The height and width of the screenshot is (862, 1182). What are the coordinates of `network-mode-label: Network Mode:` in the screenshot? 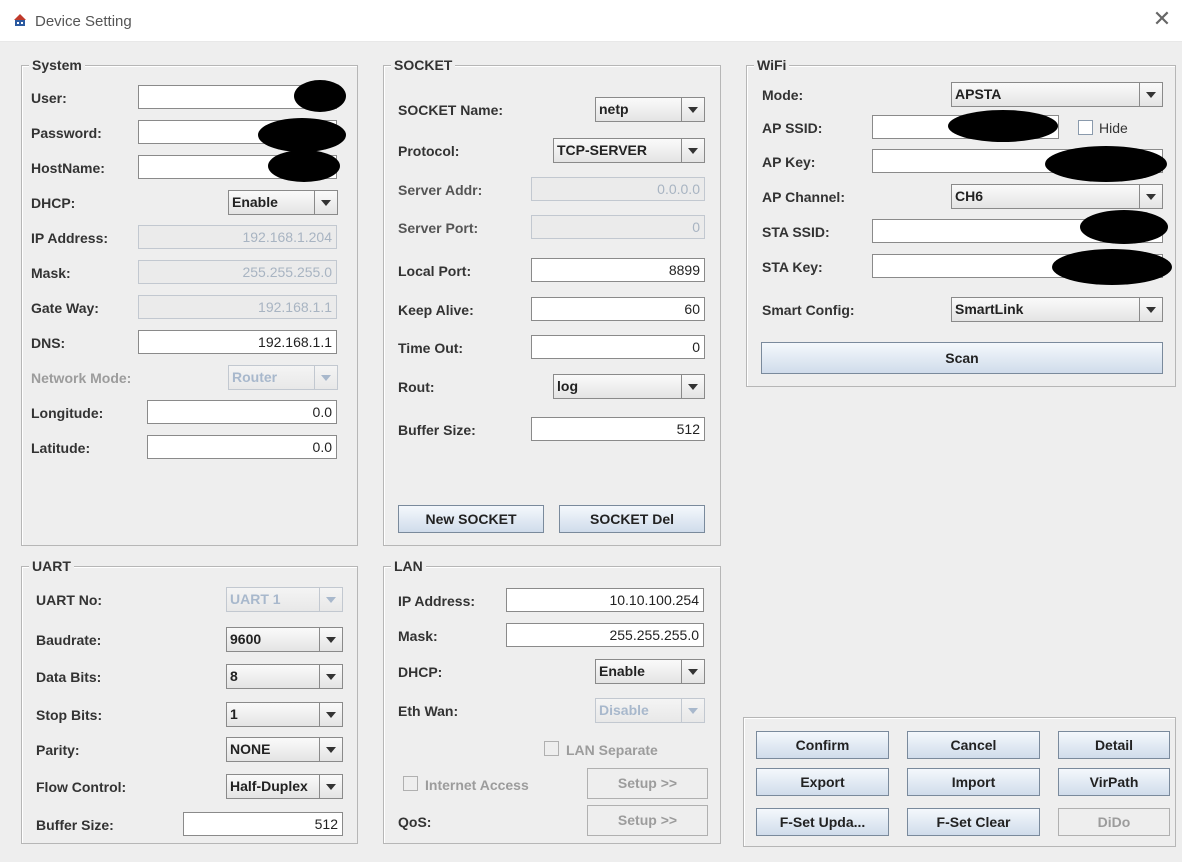 It's located at (81, 378).